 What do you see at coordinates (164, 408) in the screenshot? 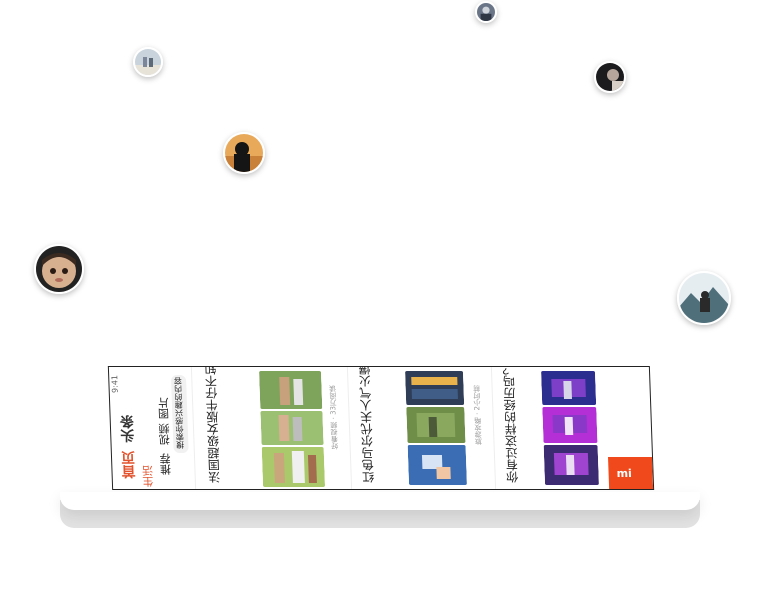
I see `subtab-image: 图片` at bounding box center [164, 408].